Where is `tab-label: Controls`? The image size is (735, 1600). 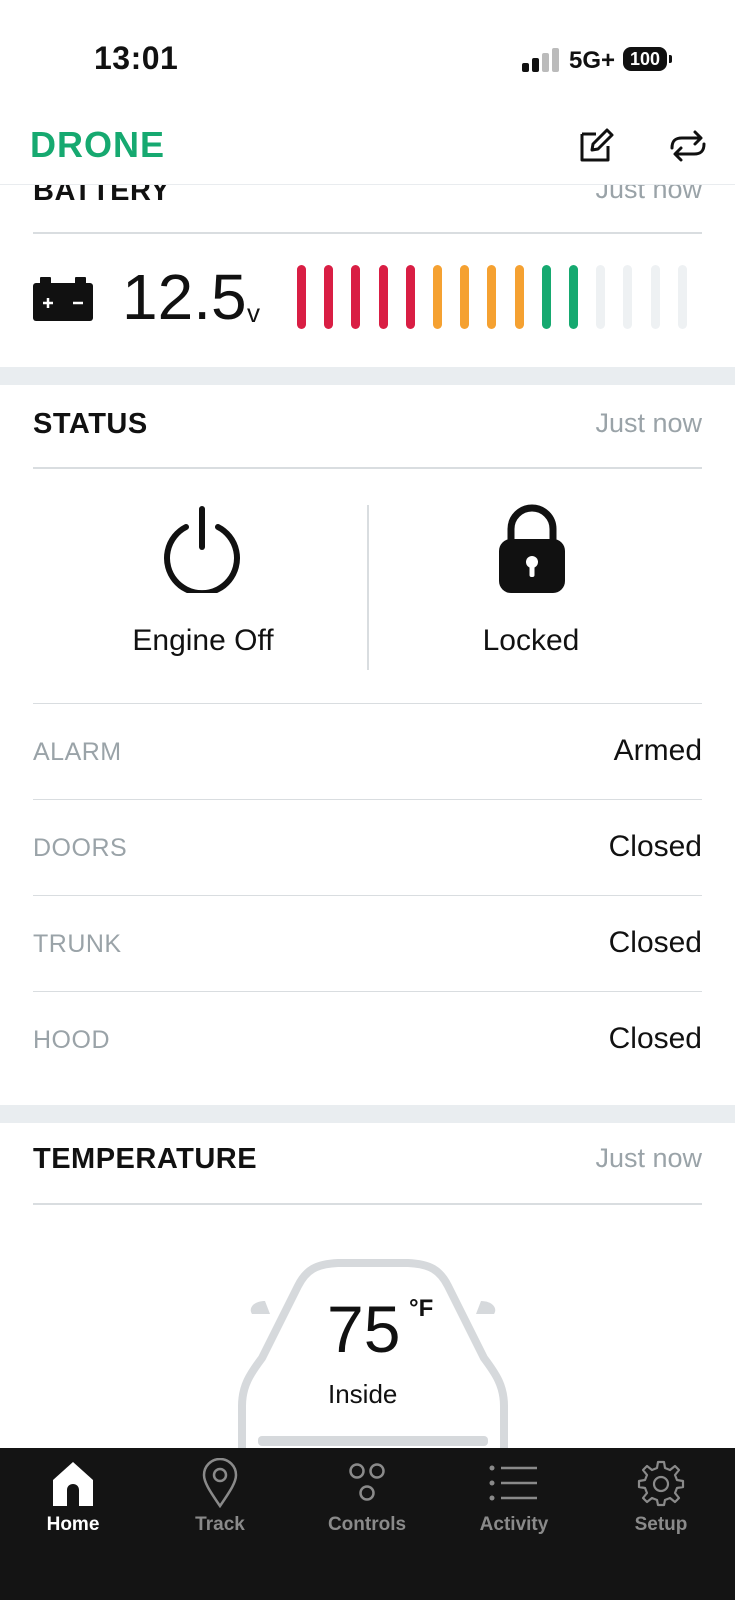
tab-label: Controls is located at coordinates (367, 1524).